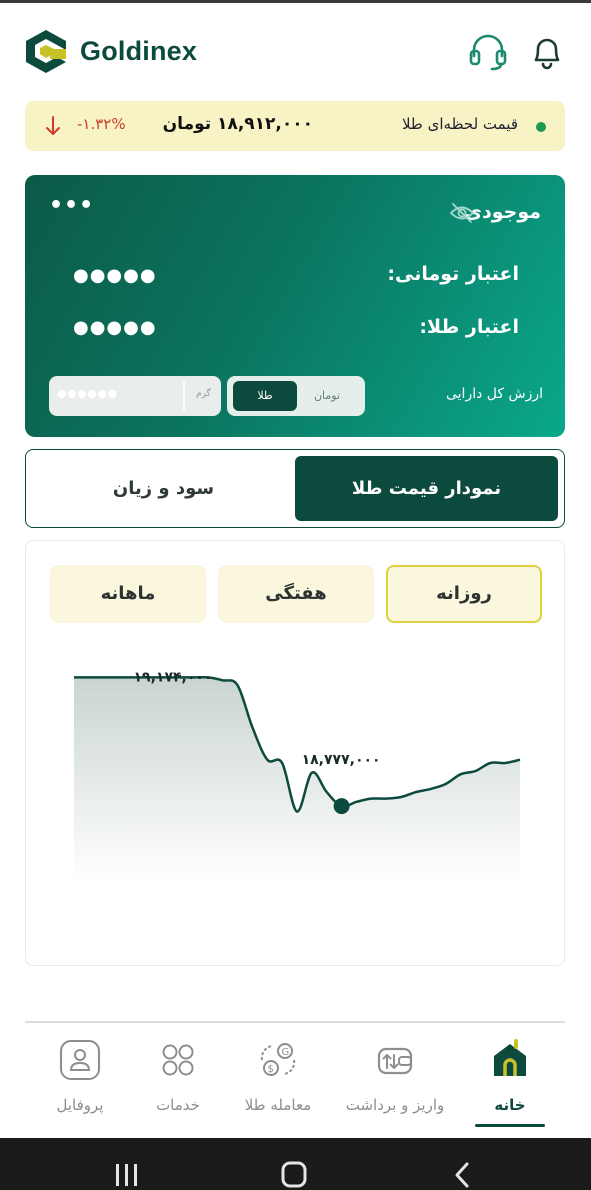 The height and width of the screenshot is (1190, 591). I want to click on unit-option-gold: طلا, so click(265, 396).